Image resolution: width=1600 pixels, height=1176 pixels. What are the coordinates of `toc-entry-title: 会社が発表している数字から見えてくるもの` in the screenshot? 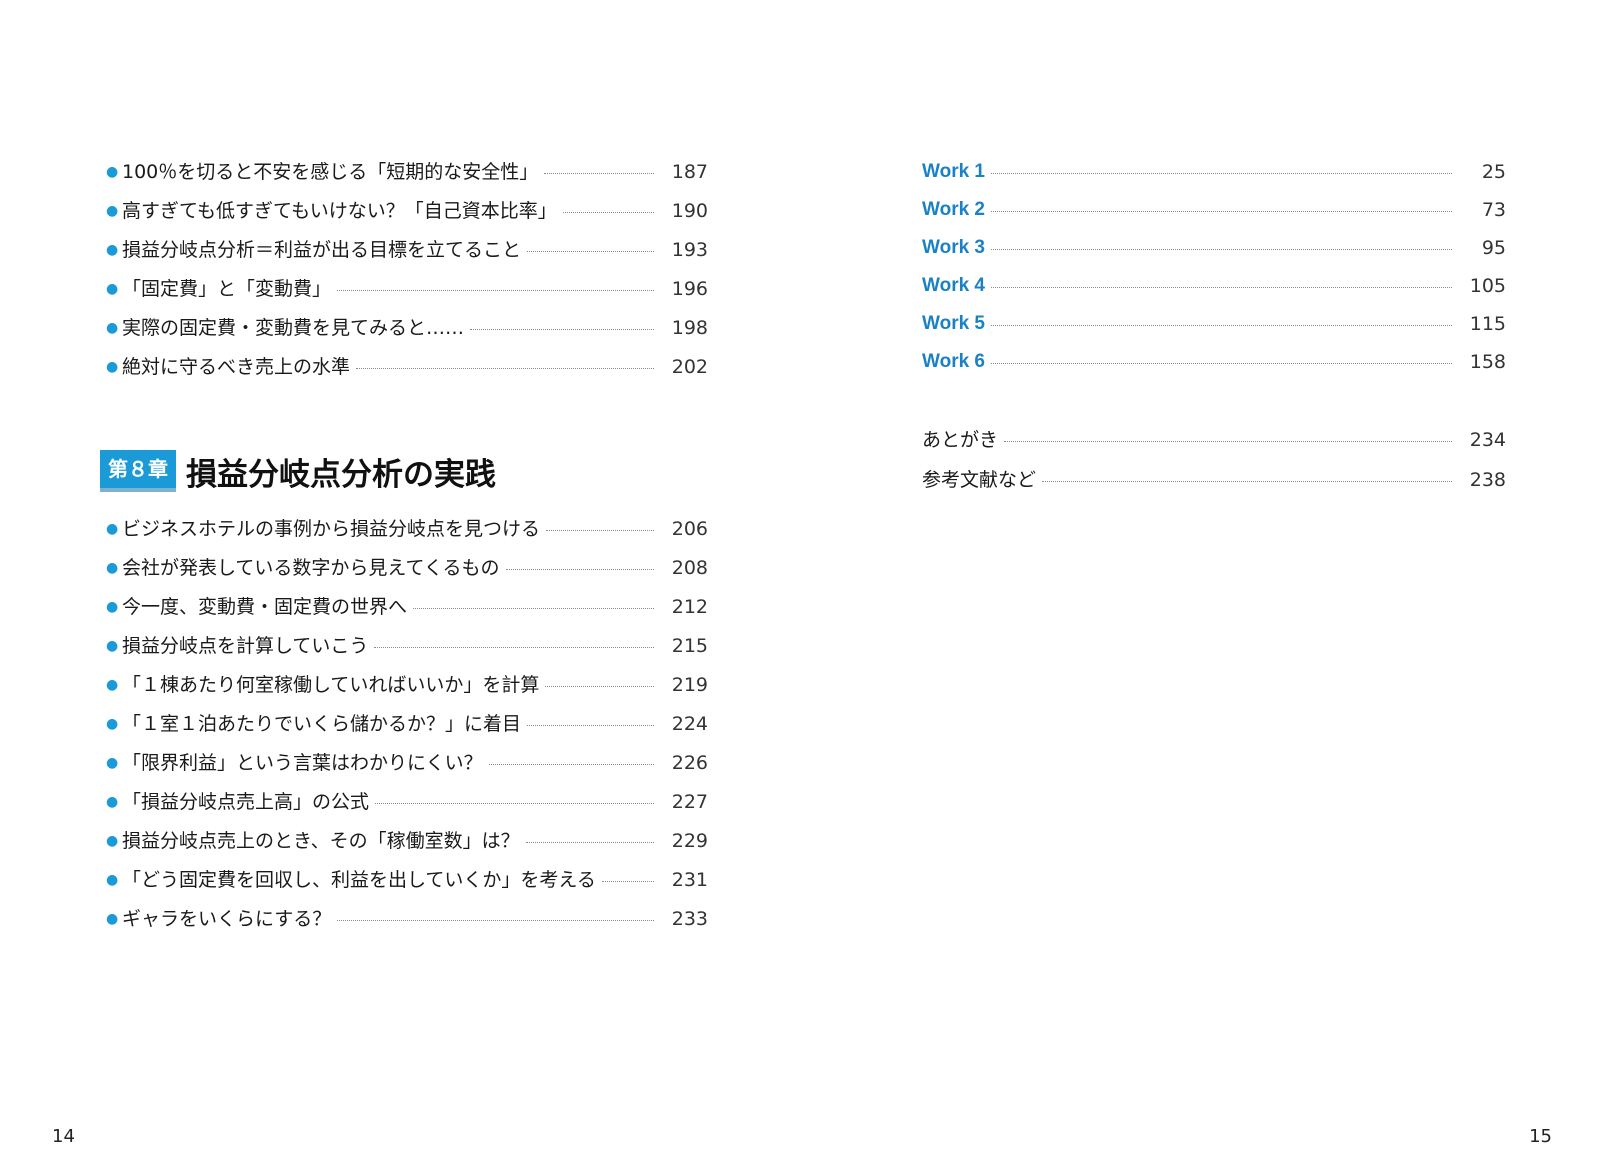 It's located at (311, 568).